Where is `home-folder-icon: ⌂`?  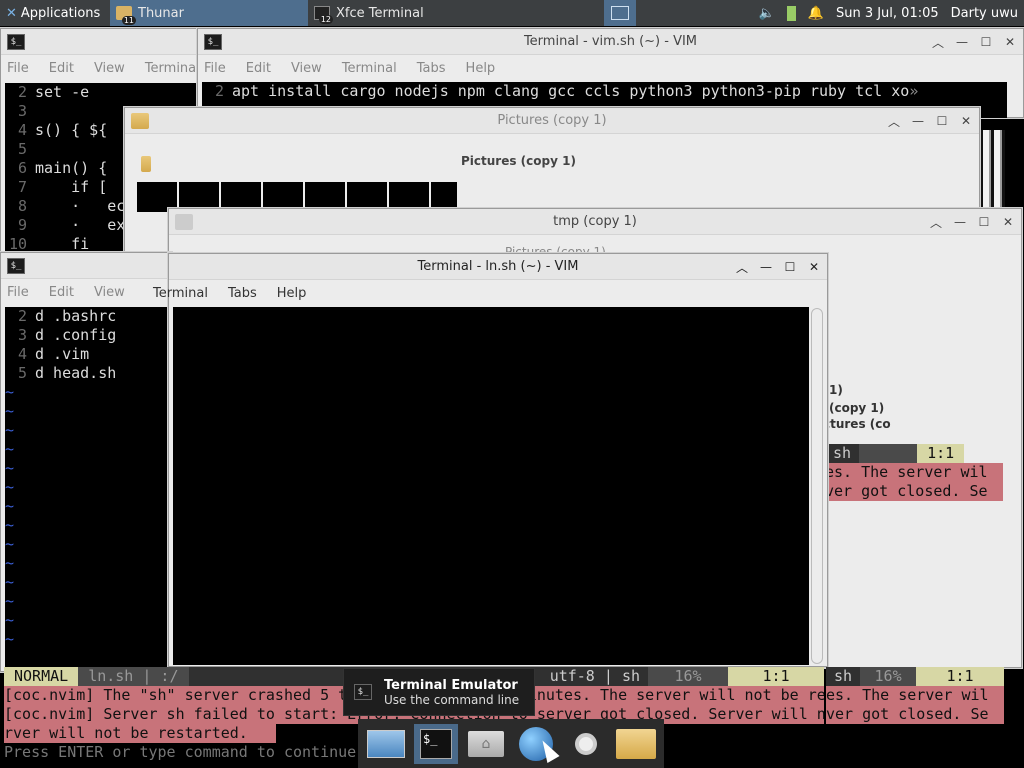 home-folder-icon: ⌂ is located at coordinates (486, 744).